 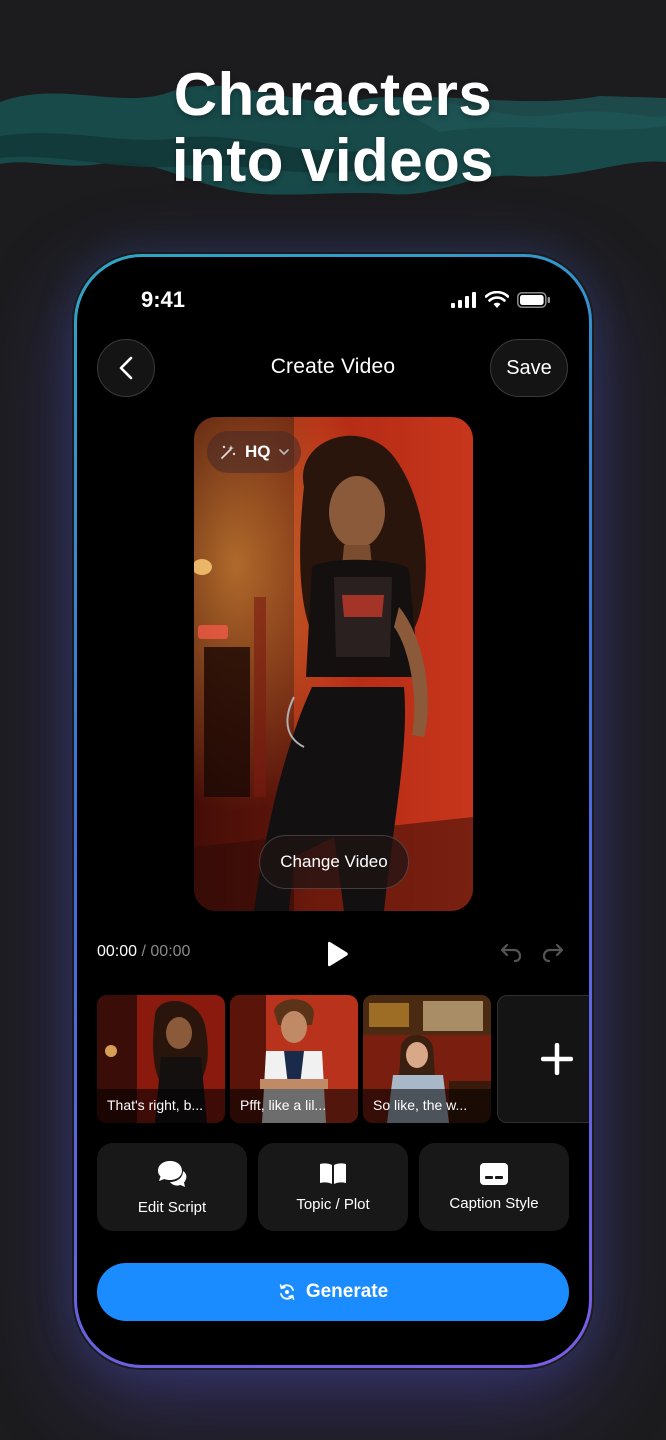 What do you see at coordinates (511, 952) in the screenshot?
I see `undo-icon` at bounding box center [511, 952].